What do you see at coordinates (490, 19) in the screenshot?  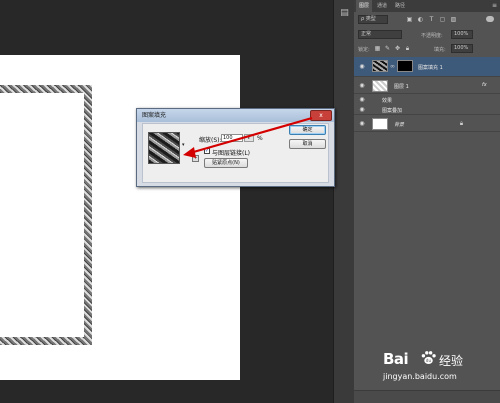 I see `filter-toggle` at bounding box center [490, 19].